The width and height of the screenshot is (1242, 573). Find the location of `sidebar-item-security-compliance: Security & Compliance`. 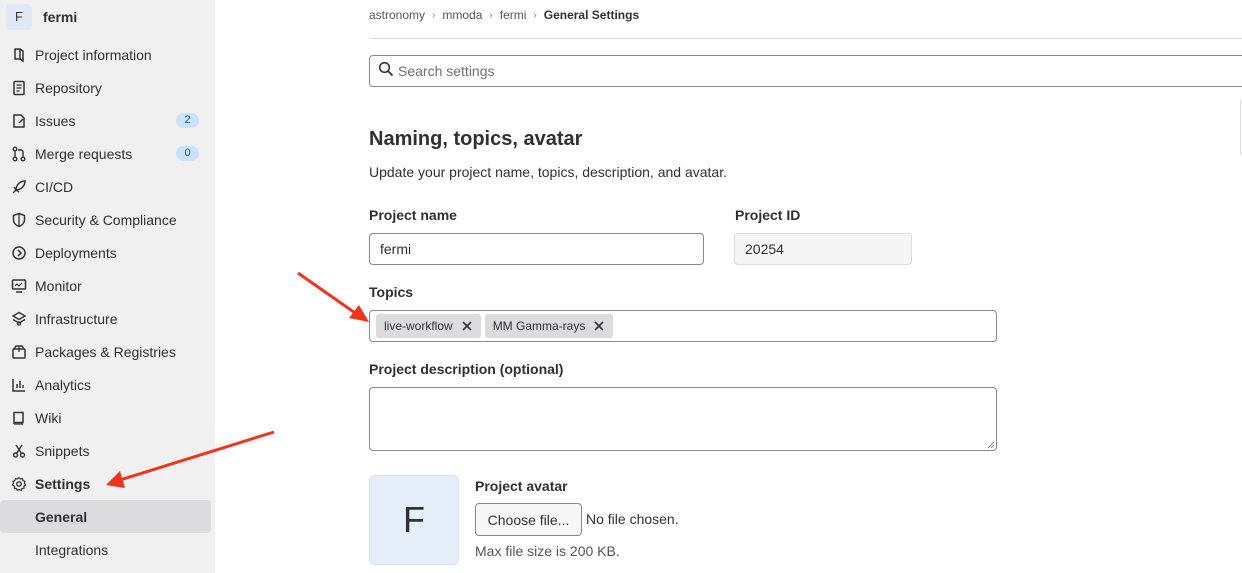

sidebar-item-security-compliance: Security & Compliance is located at coordinates (107, 219).